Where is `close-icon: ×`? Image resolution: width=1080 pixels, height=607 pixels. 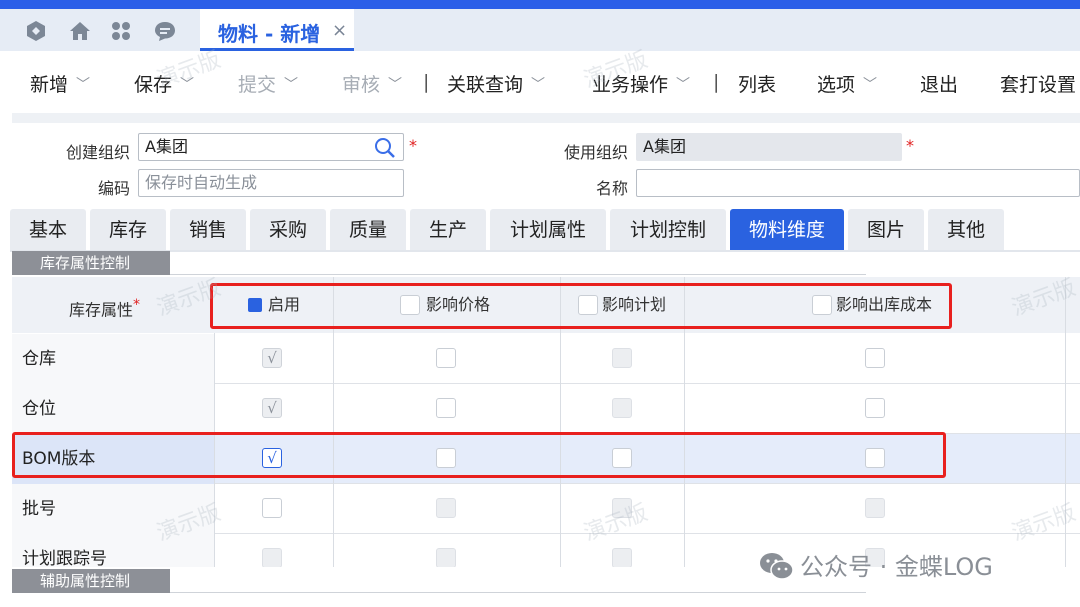 close-icon: × is located at coordinates (339, 30).